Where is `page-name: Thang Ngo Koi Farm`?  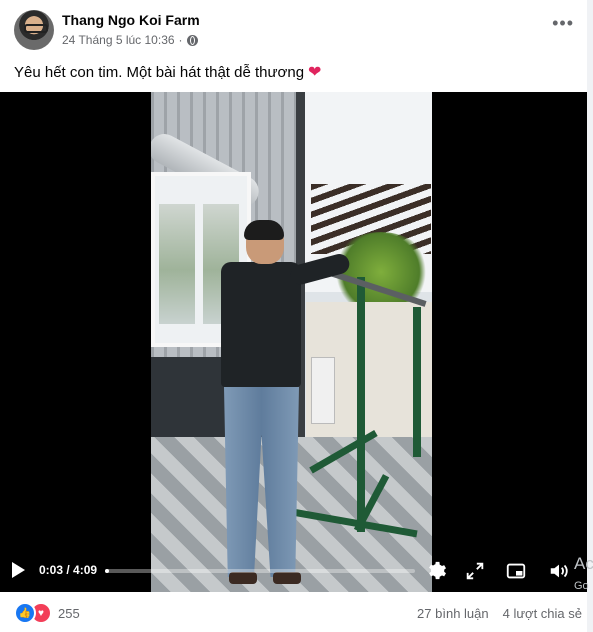
page-name: Thang Ngo Koi Farm is located at coordinates (131, 20).